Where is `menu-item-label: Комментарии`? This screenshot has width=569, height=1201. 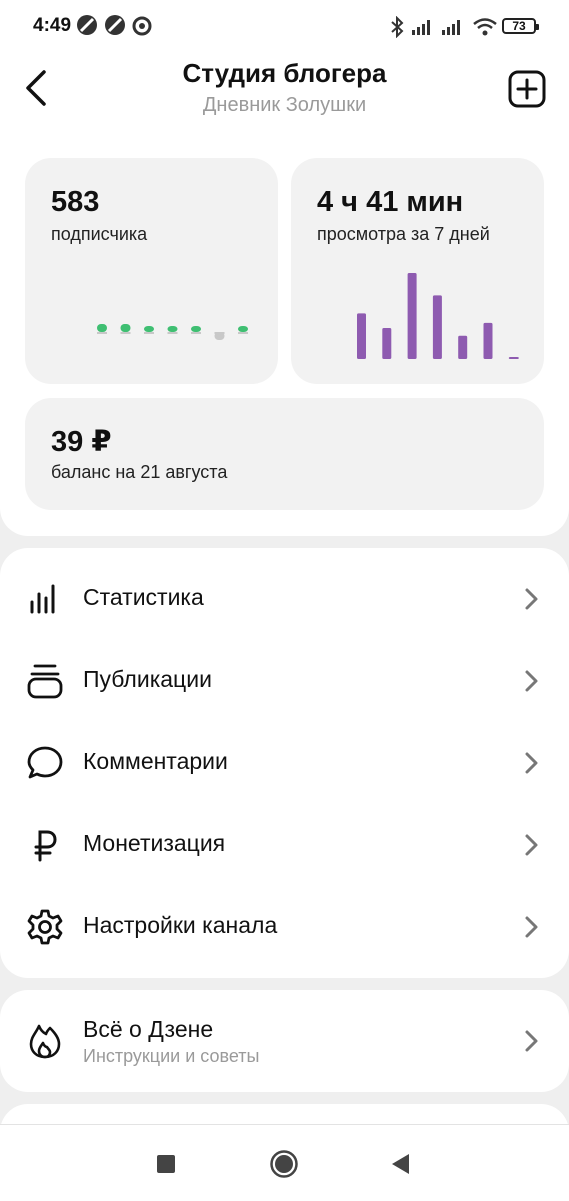
menu-item-label: Комментарии is located at coordinates (155, 761).